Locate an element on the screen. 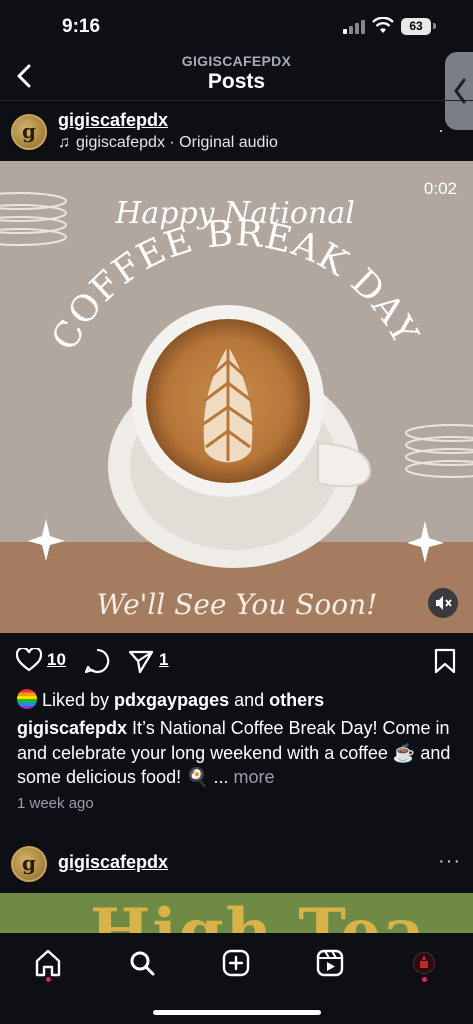  comment-icon is located at coordinates (97, 661).